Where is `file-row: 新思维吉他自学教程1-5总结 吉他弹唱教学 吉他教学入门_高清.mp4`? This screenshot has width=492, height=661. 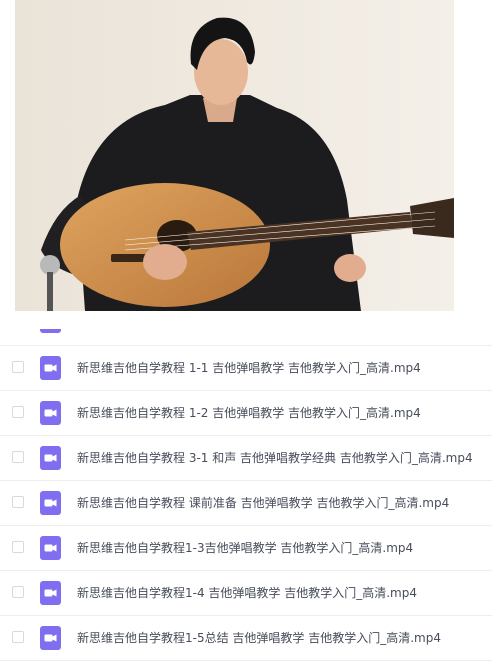
file-row: 新思维吉他自学教程1-5总结 吉他弹唱教学 吉他教学入门_高清.mp4 is located at coordinates (246, 638).